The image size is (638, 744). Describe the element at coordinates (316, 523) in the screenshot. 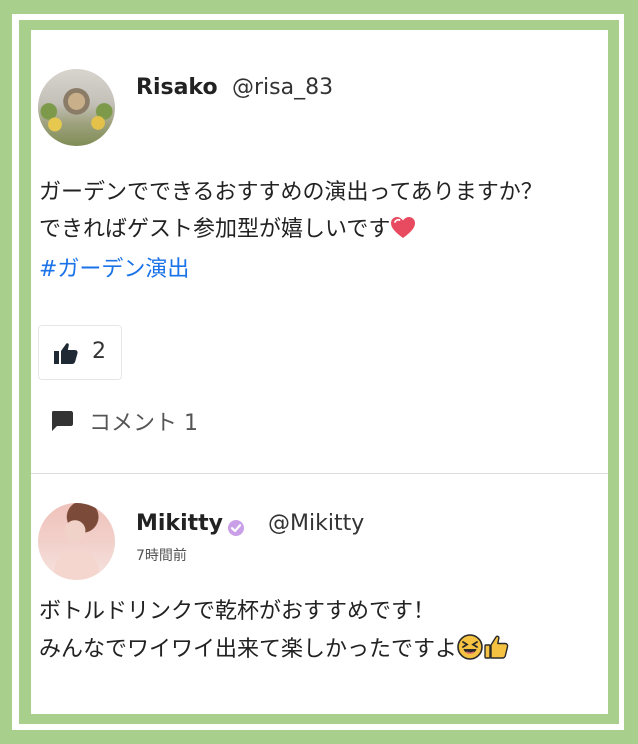

I see `comment-author-handle: @Mikitty` at that location.